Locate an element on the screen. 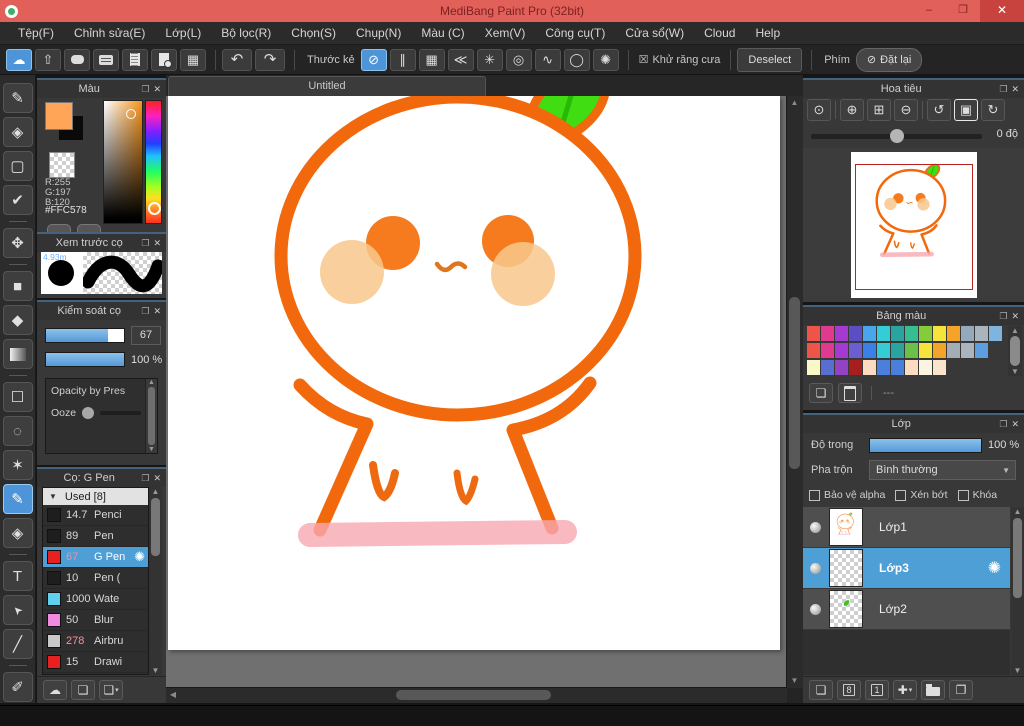 The image size is (1024, 726). brush-row: 14.7 Penci is located at coordinates (95, 515).